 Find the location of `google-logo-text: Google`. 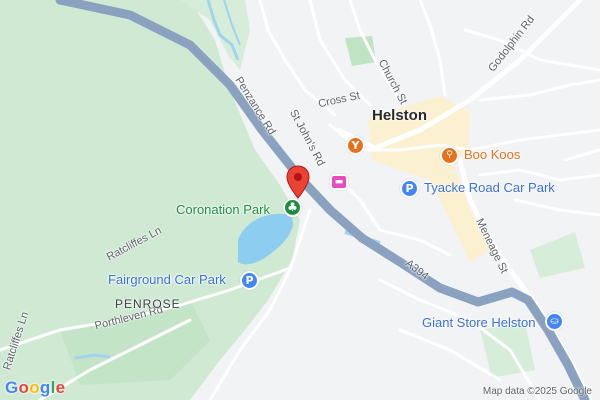

google-logo-text: Google is located at coordinates (35, 387).